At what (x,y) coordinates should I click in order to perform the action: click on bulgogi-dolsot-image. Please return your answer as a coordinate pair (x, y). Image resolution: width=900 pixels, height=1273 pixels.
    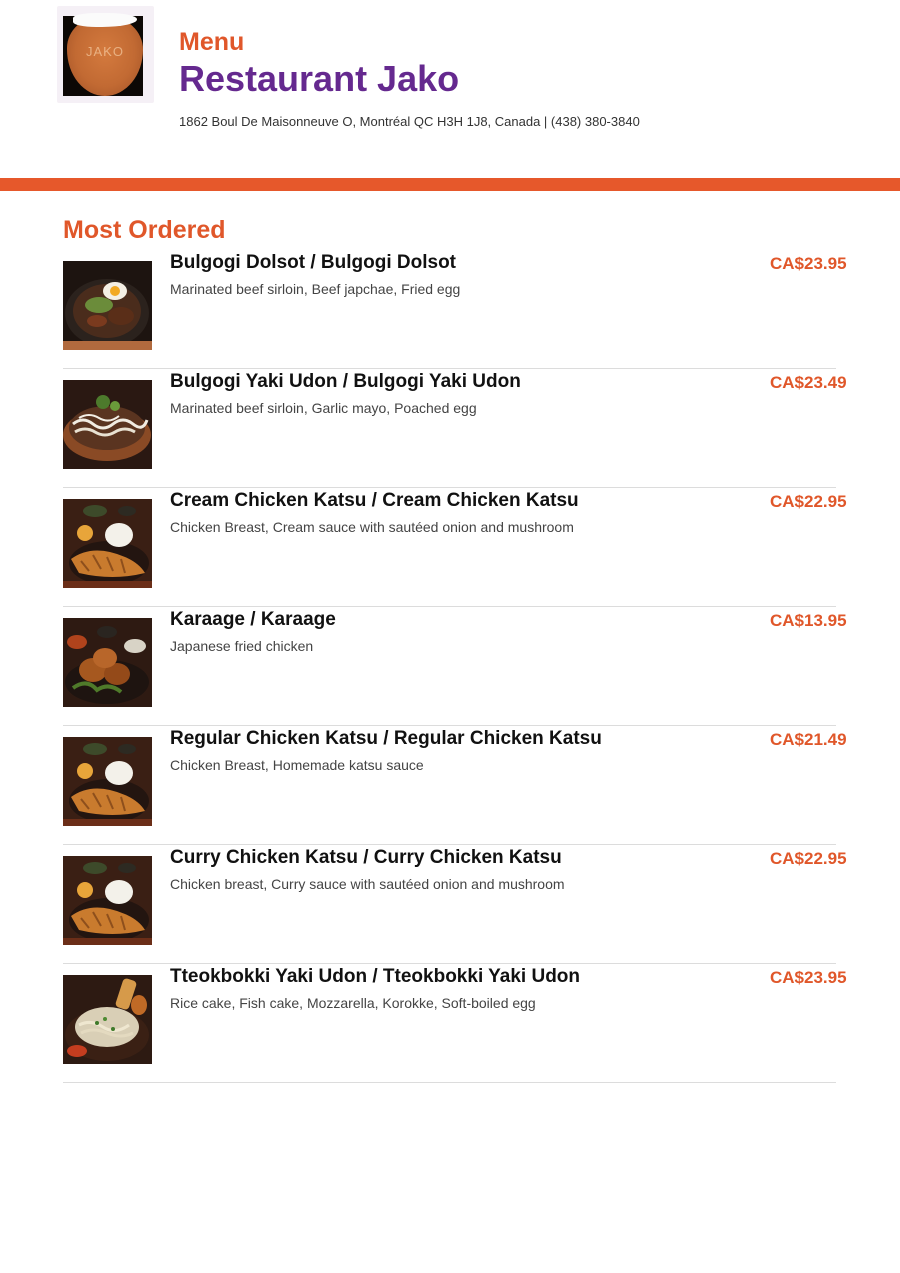
    Looking at the image, I should click on (107, 305).